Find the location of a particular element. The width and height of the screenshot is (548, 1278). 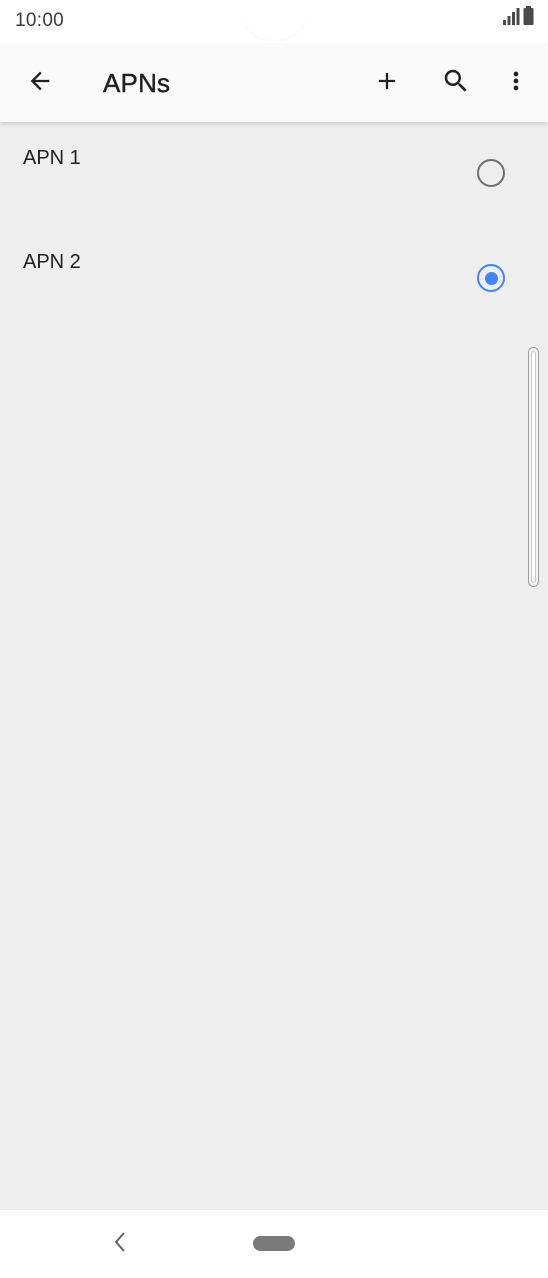

home-pill-icon is located at coordinates (274, 1243).